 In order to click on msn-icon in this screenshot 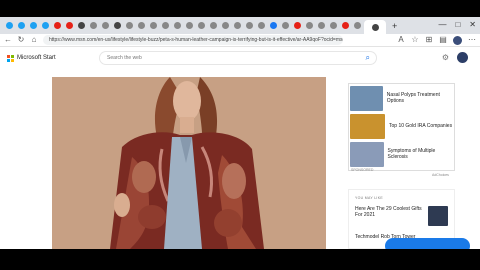, I will do `click(117, 25)`.